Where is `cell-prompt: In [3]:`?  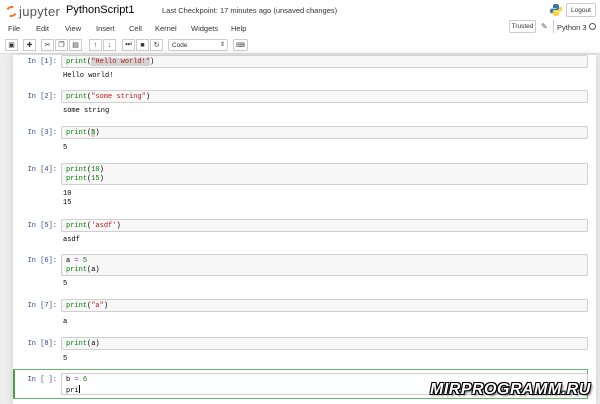 cell-prompt: In [3]: is located at coordinates (42, 133).